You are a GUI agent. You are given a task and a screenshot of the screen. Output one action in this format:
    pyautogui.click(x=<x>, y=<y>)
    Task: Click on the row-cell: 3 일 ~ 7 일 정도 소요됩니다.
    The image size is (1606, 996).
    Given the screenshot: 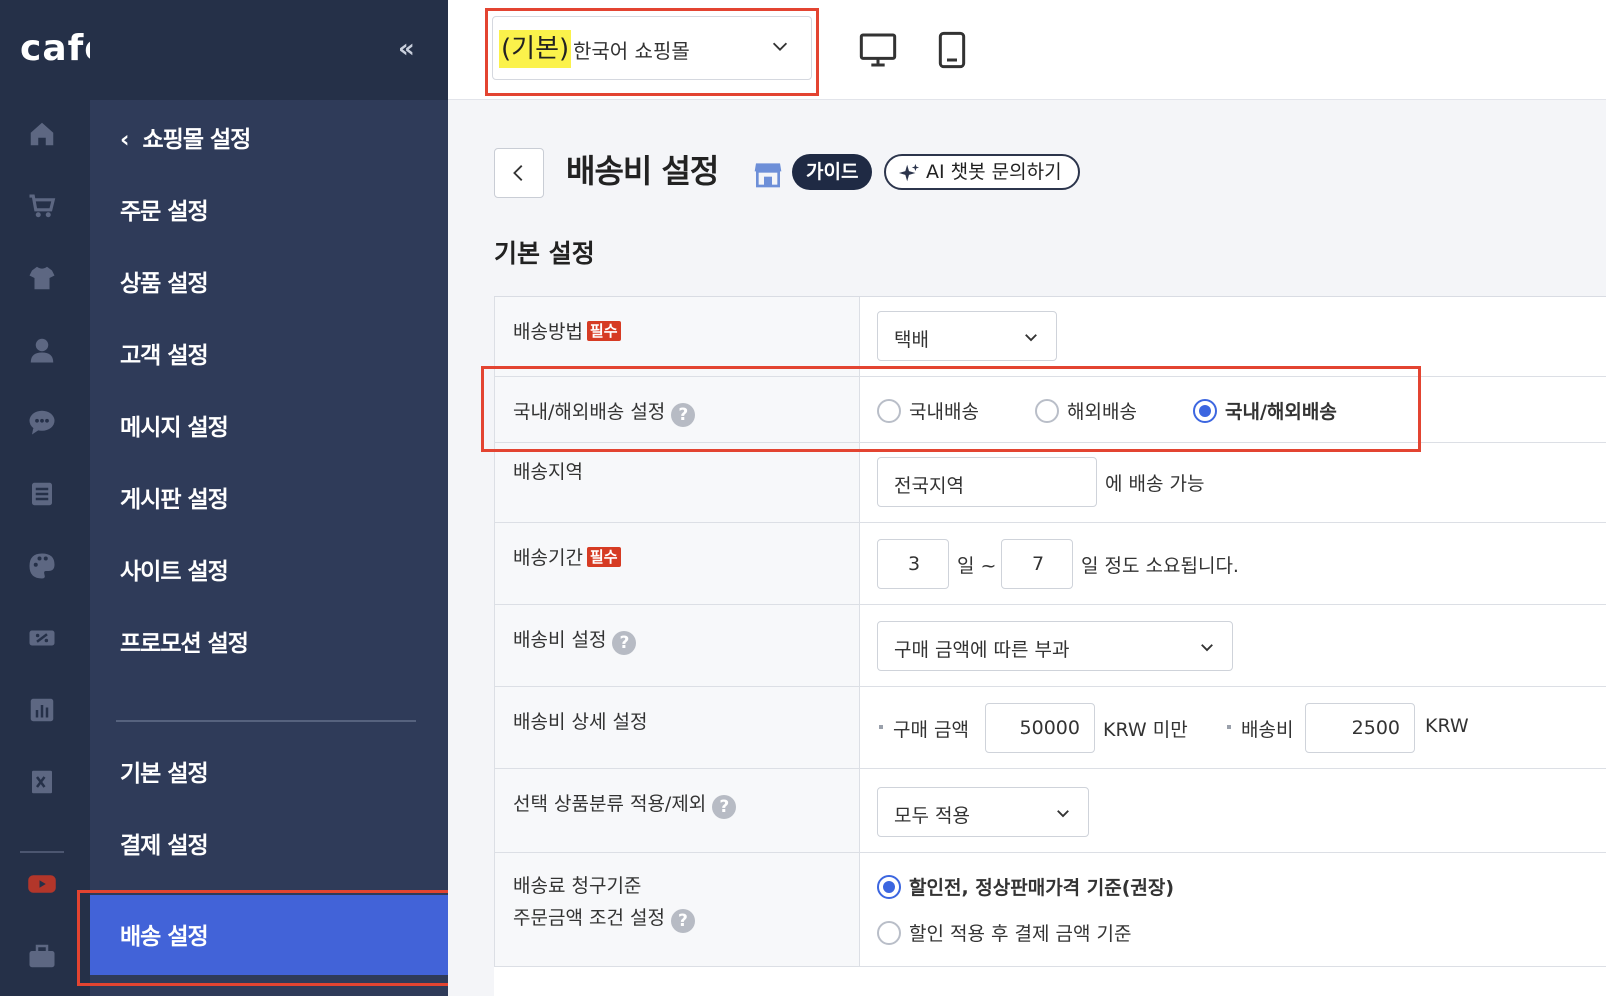 What is the action you would take?
    pyautogui.click(x=1233, y=563)
    